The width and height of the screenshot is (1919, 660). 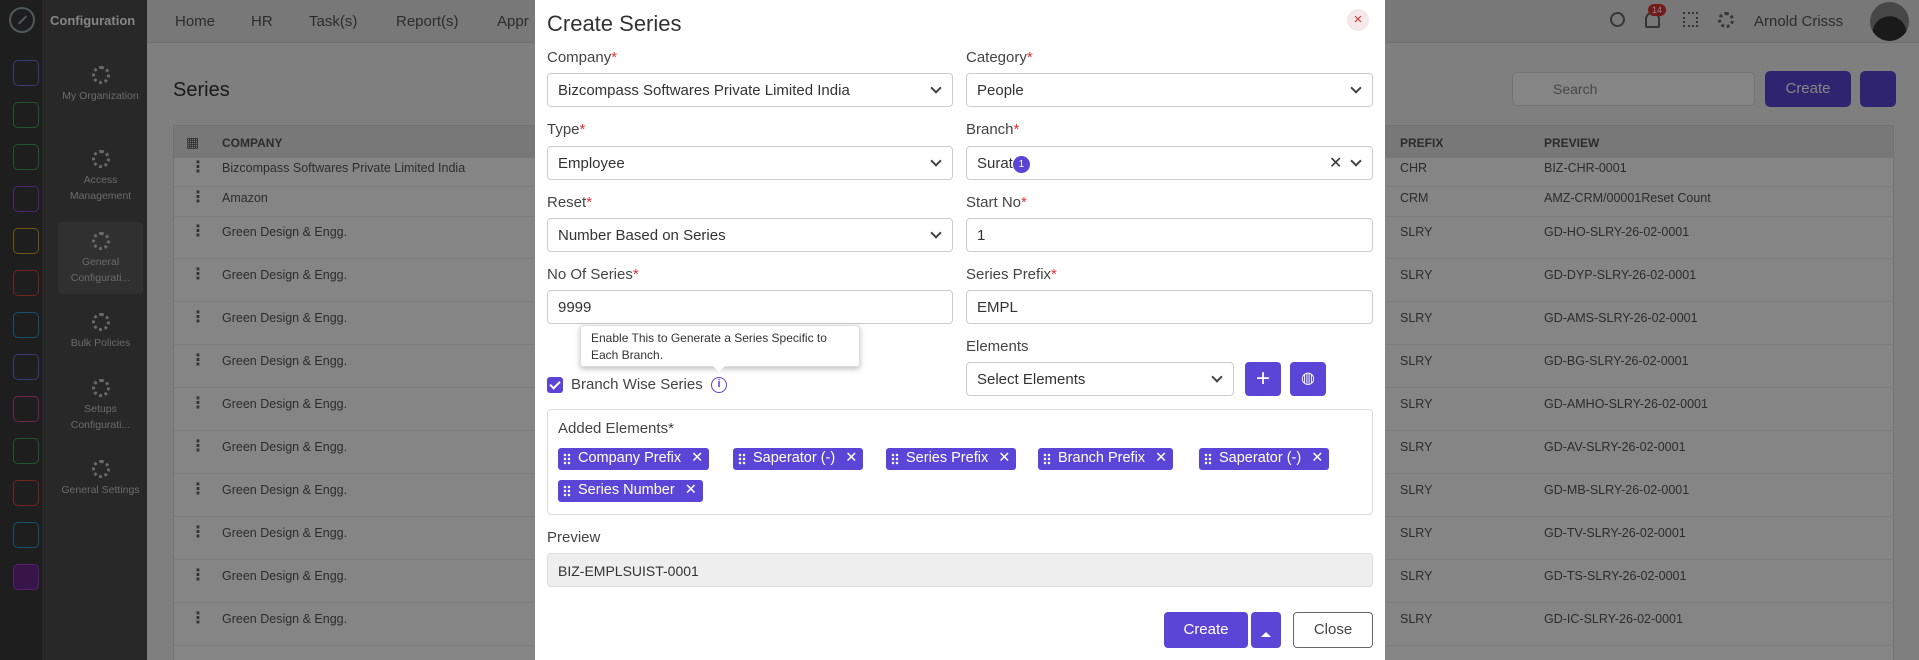 I want to click on category-value: People, so click(x=1000, y=90).